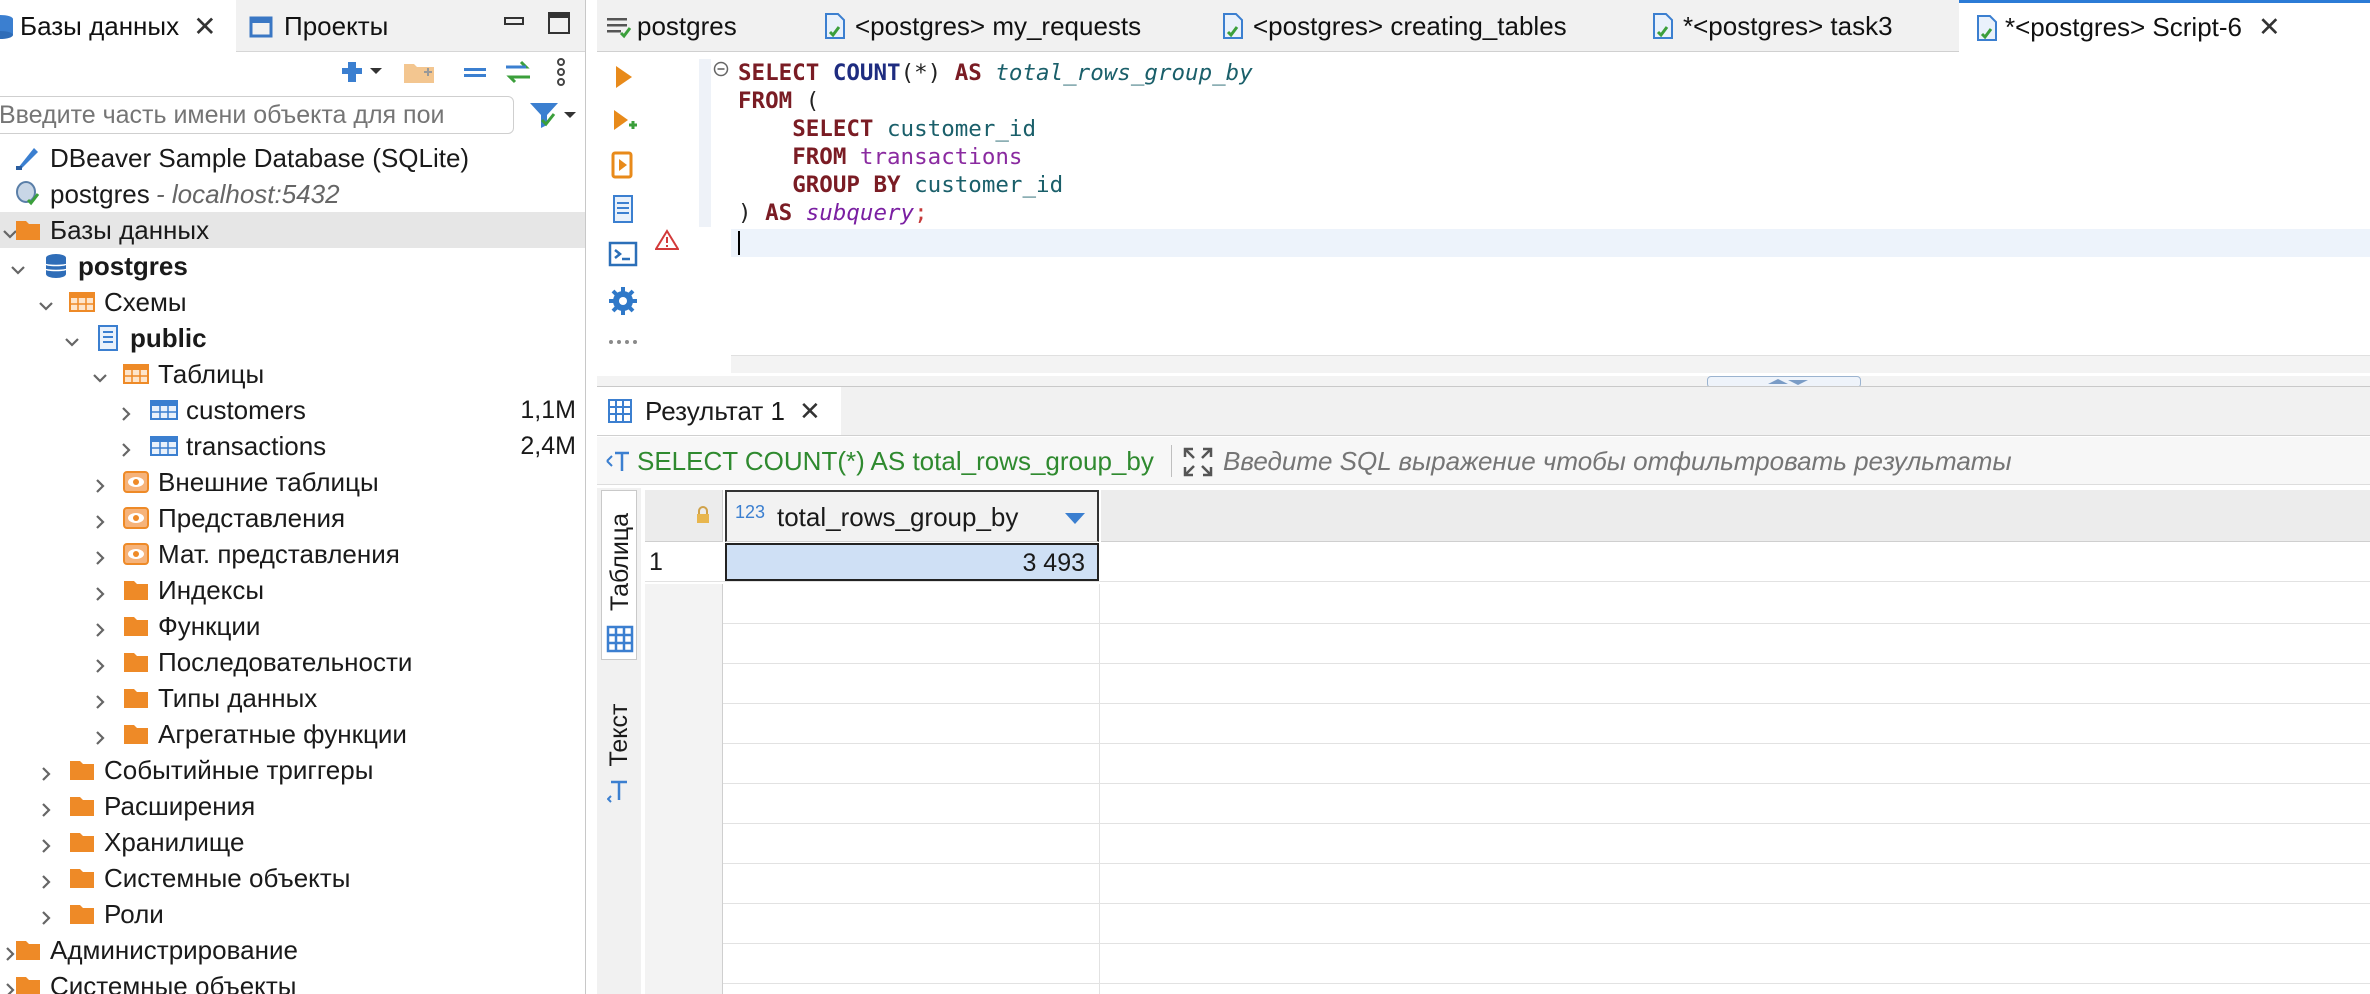 The image size is (2370, 994). What do you see at coordinates (902, 461) in the screenshot?
I see `query-text: SELECT COUNT(*) AS total_rows_group_by` at bounding box center [902, 461].